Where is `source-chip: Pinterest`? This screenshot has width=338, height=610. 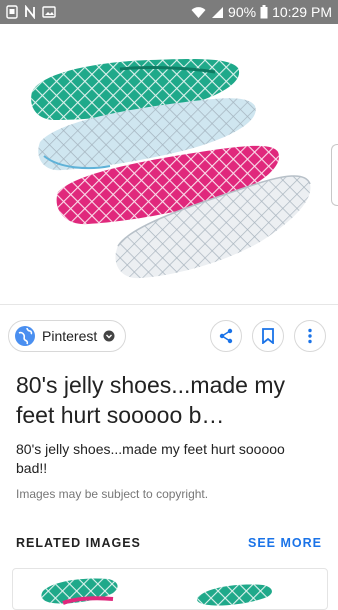 source-chip: Pinterest is located at coordinates (67, 336).